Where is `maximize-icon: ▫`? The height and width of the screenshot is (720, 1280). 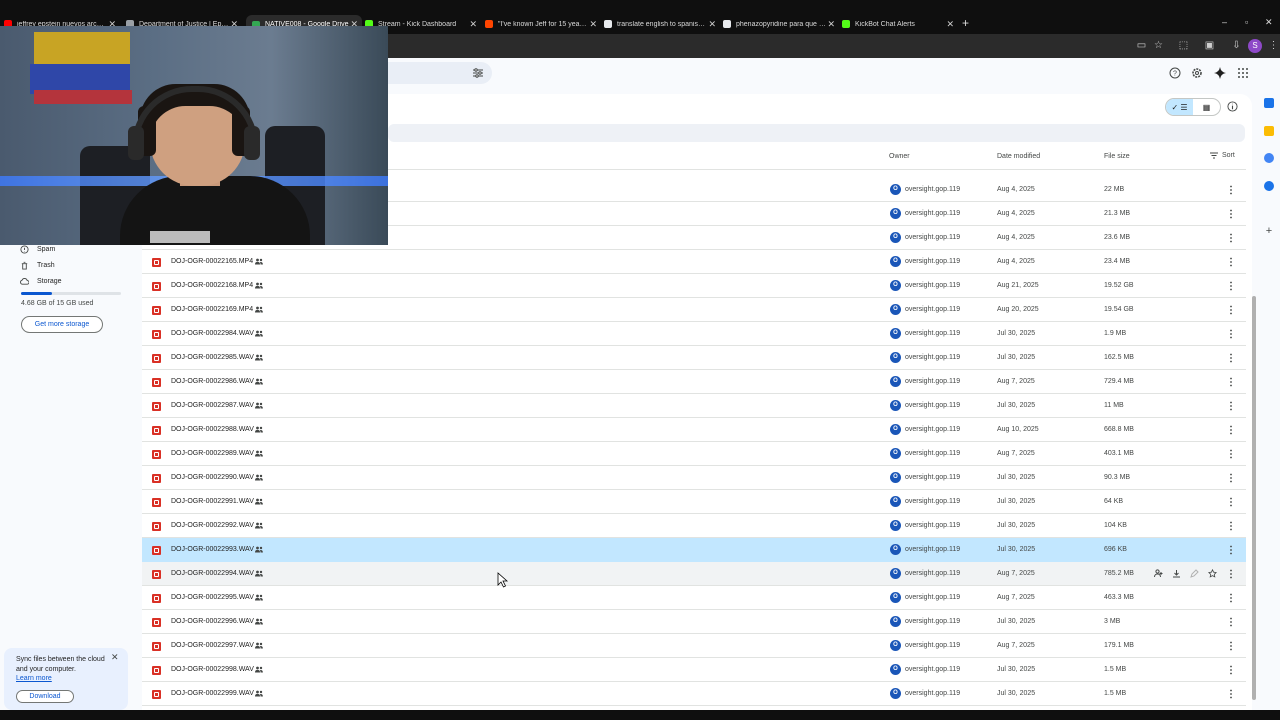 maximize-icon: ▫ is located at coordinates (1246, 22).